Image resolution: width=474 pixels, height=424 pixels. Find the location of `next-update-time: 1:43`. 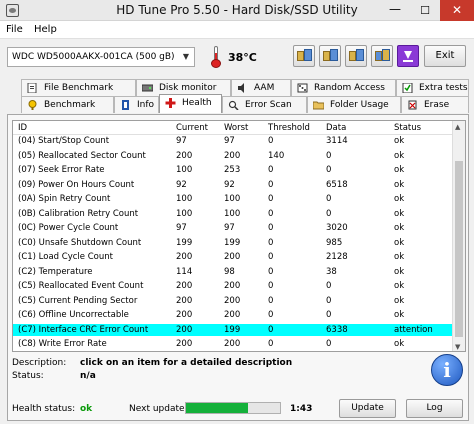

next-update-time: 1:43 is located at coordinates (301, 409).